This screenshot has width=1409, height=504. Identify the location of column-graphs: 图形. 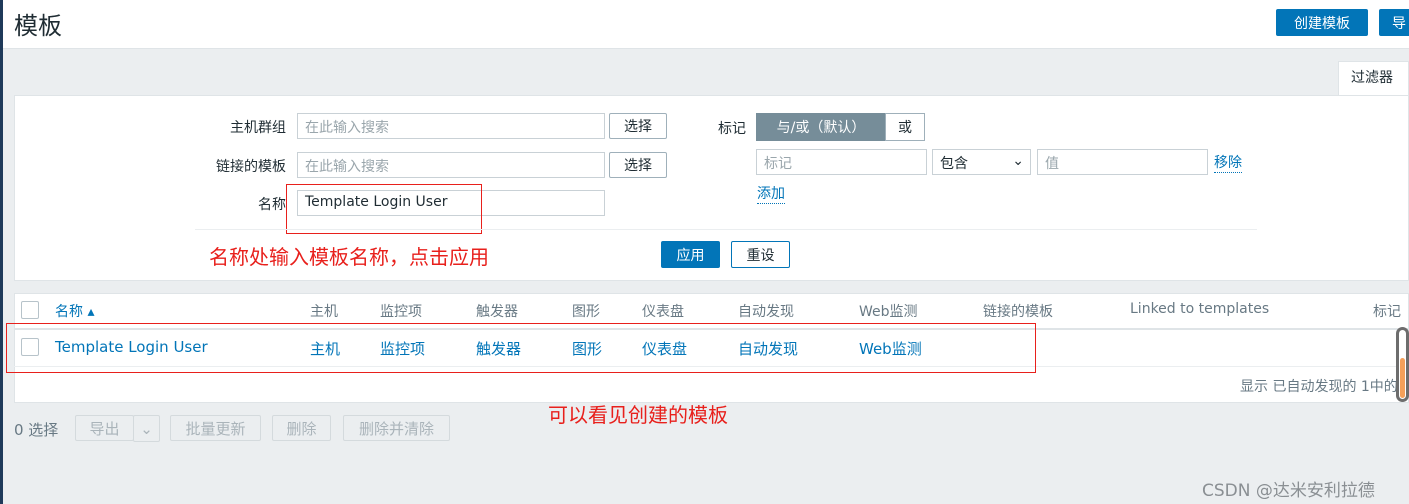
(586, 312).